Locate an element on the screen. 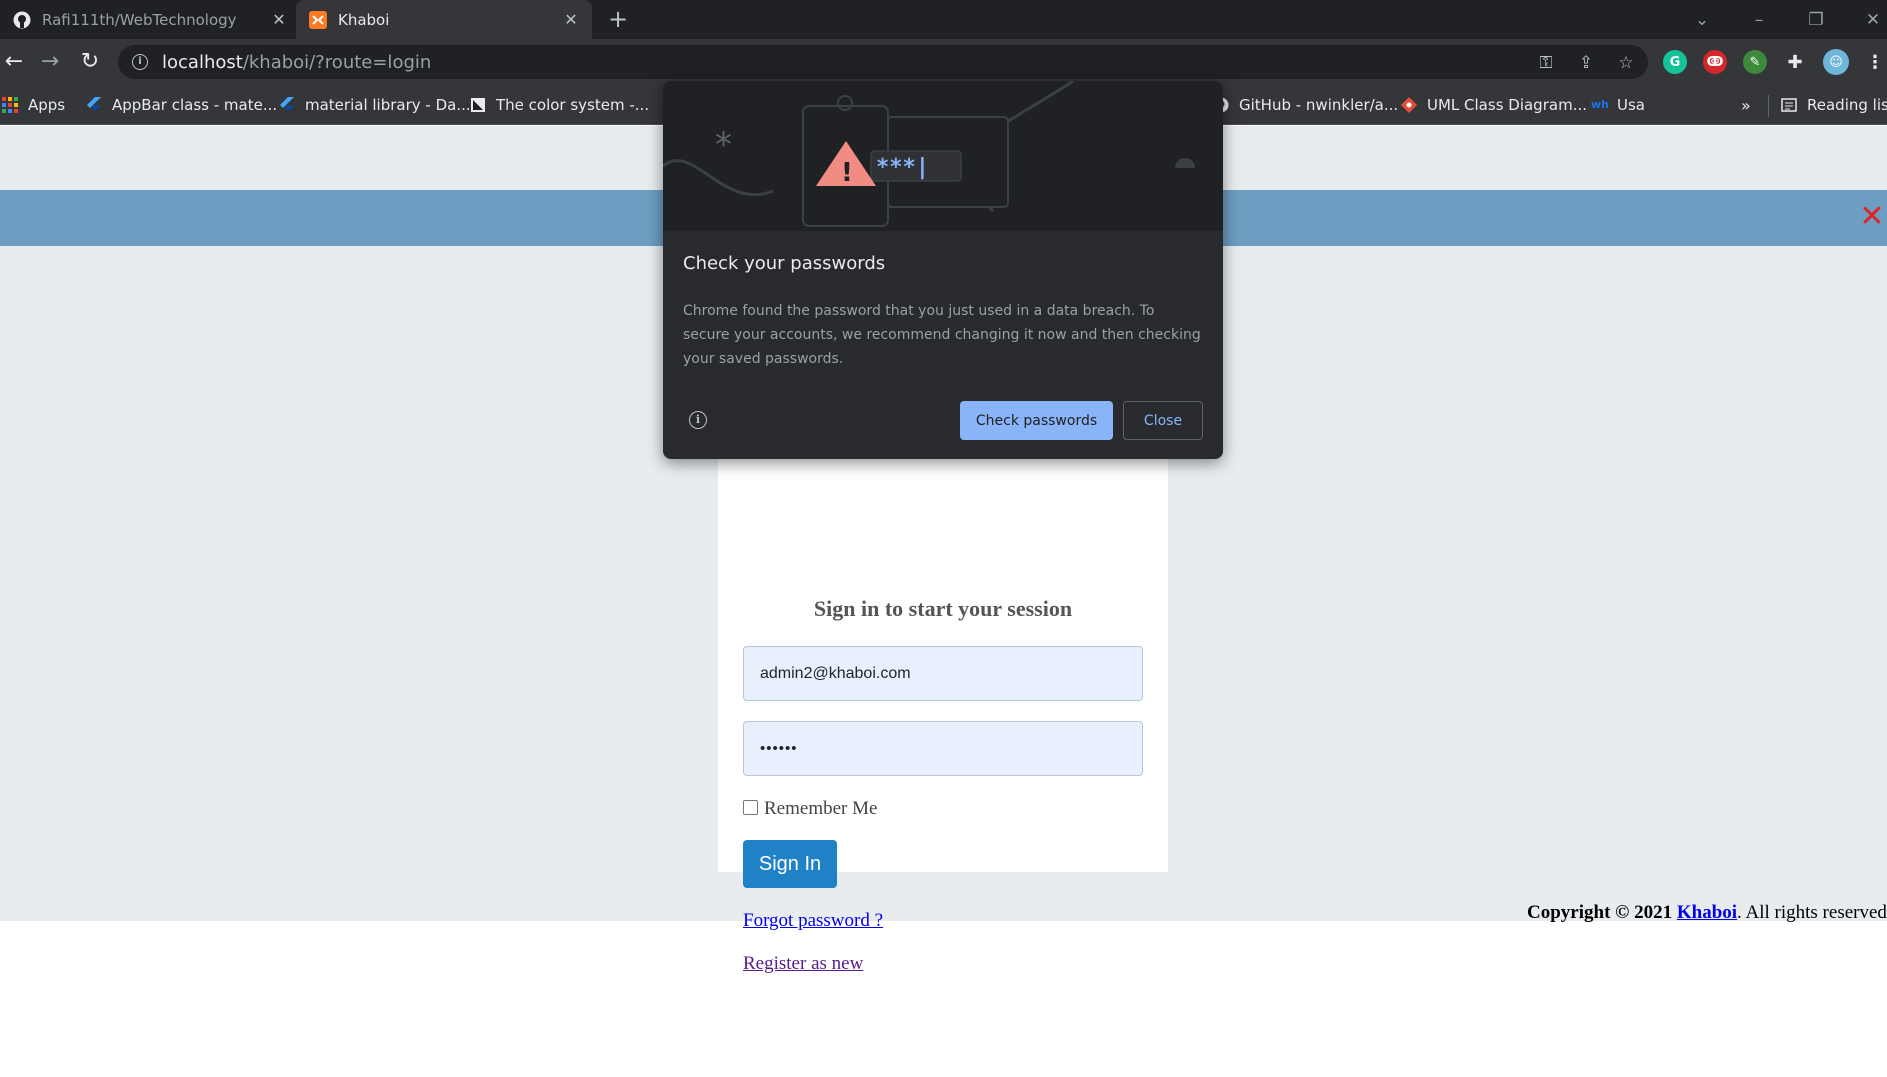 The image size is (1887, 1077). url-host: localhost is located at coordinates (202, 62).